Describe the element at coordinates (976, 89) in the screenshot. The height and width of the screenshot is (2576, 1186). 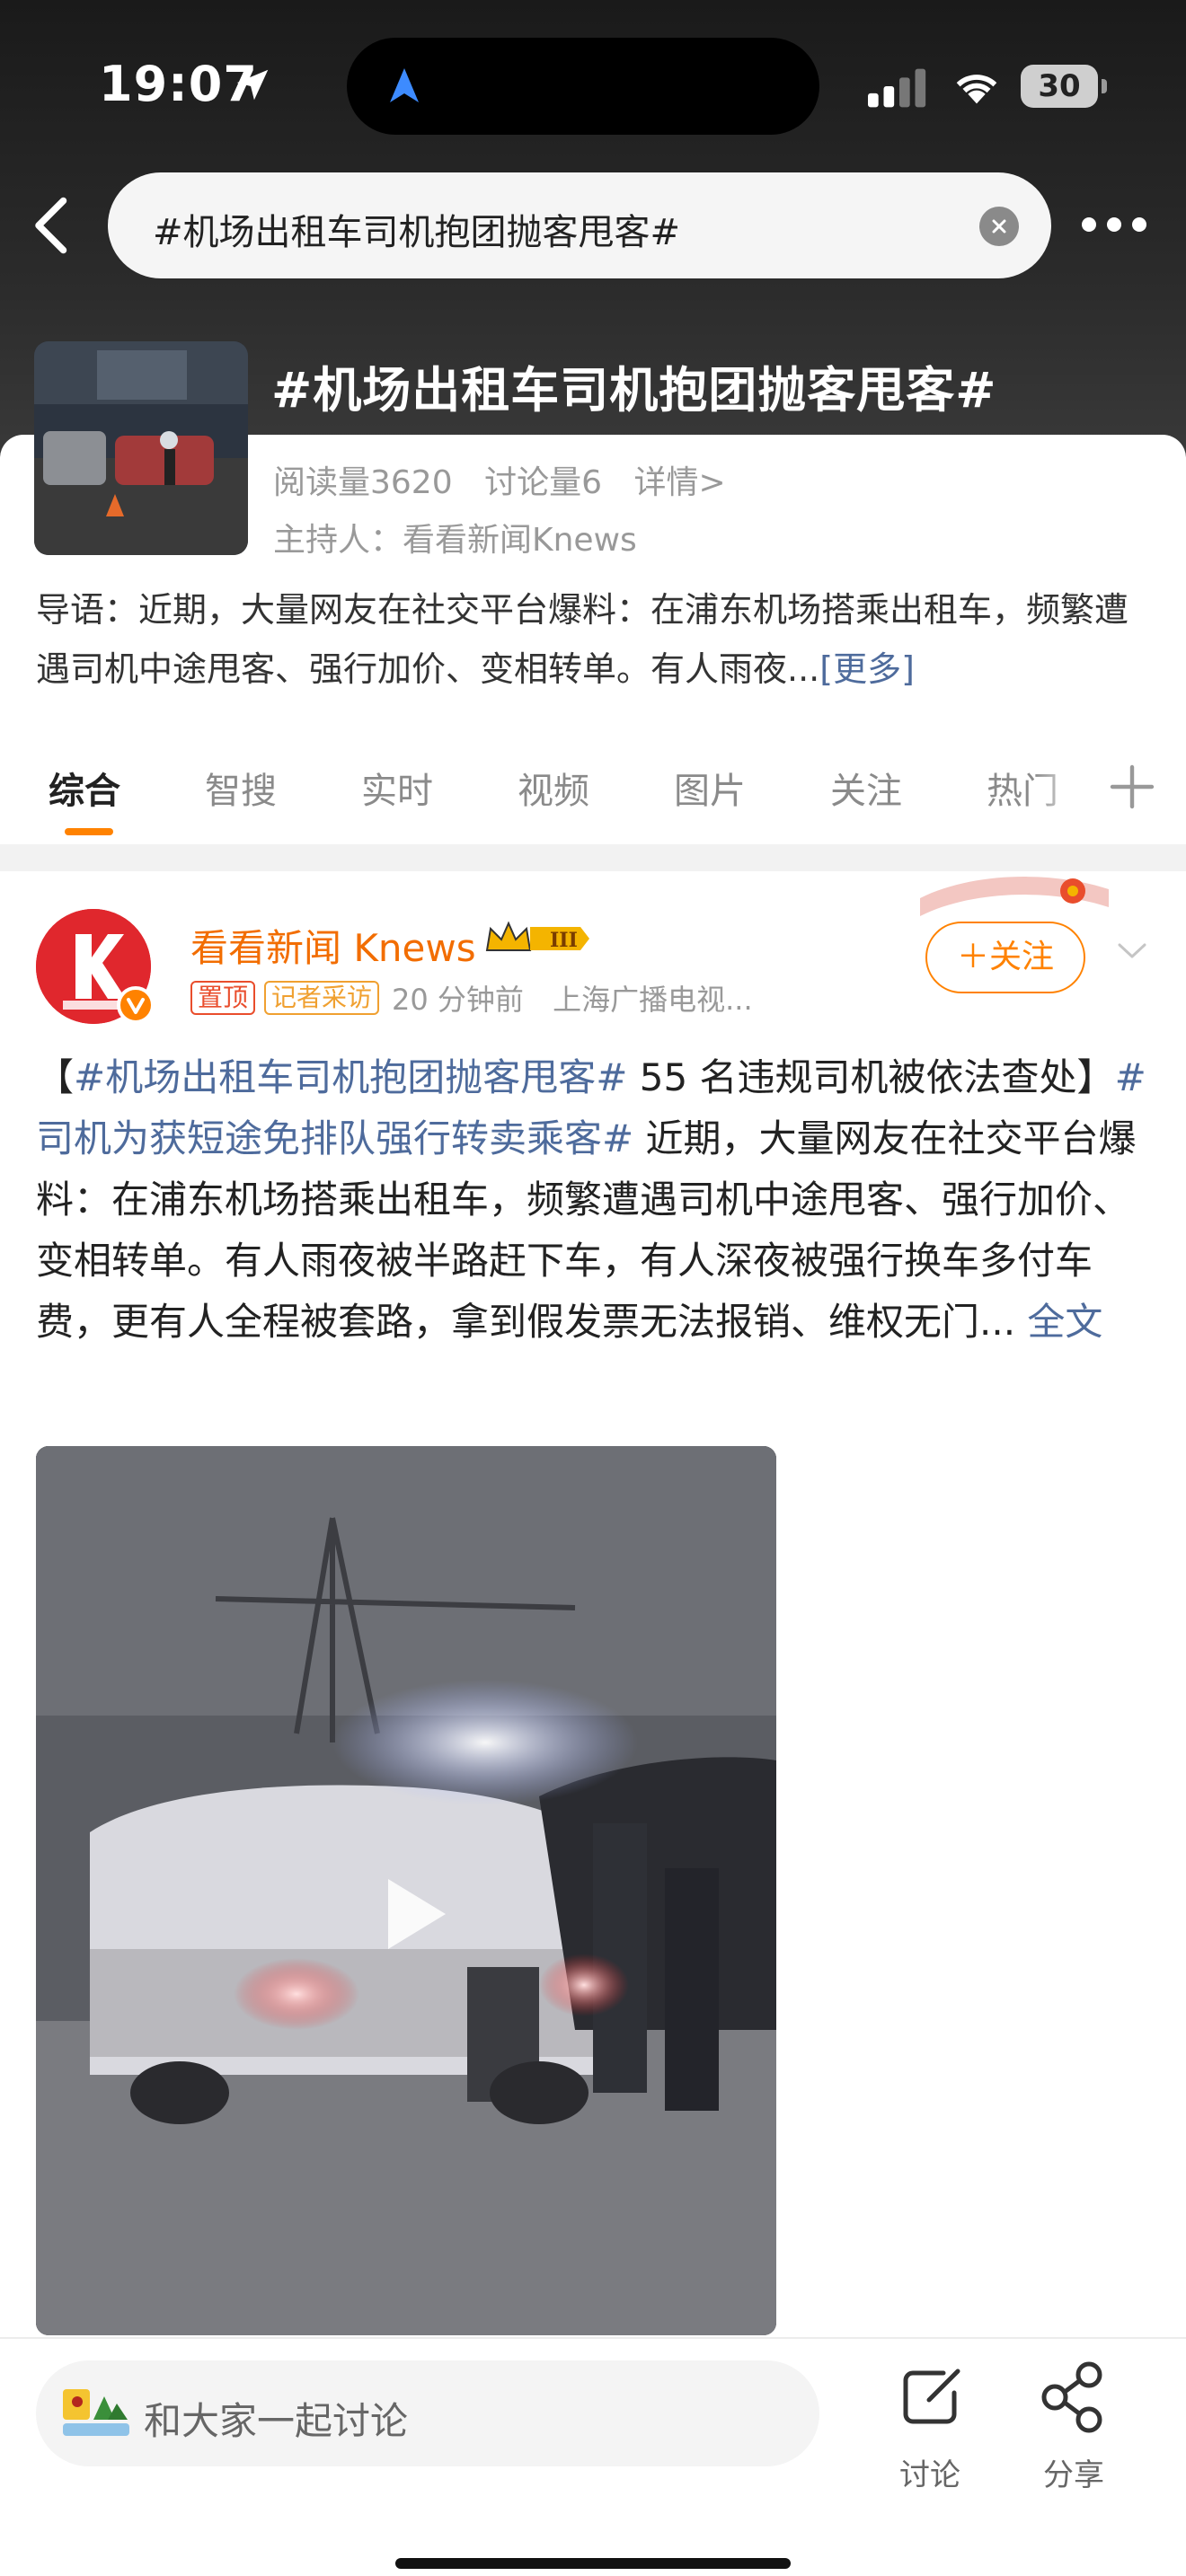
I see `wifi-icon` at that location.